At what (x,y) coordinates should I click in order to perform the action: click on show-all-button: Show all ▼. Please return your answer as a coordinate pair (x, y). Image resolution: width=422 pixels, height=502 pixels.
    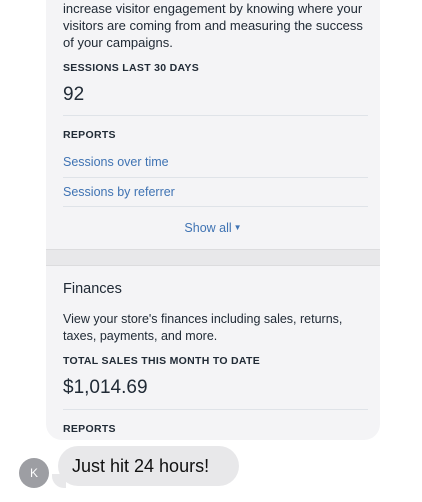
    Looking at the image, I should click on (213, 228).